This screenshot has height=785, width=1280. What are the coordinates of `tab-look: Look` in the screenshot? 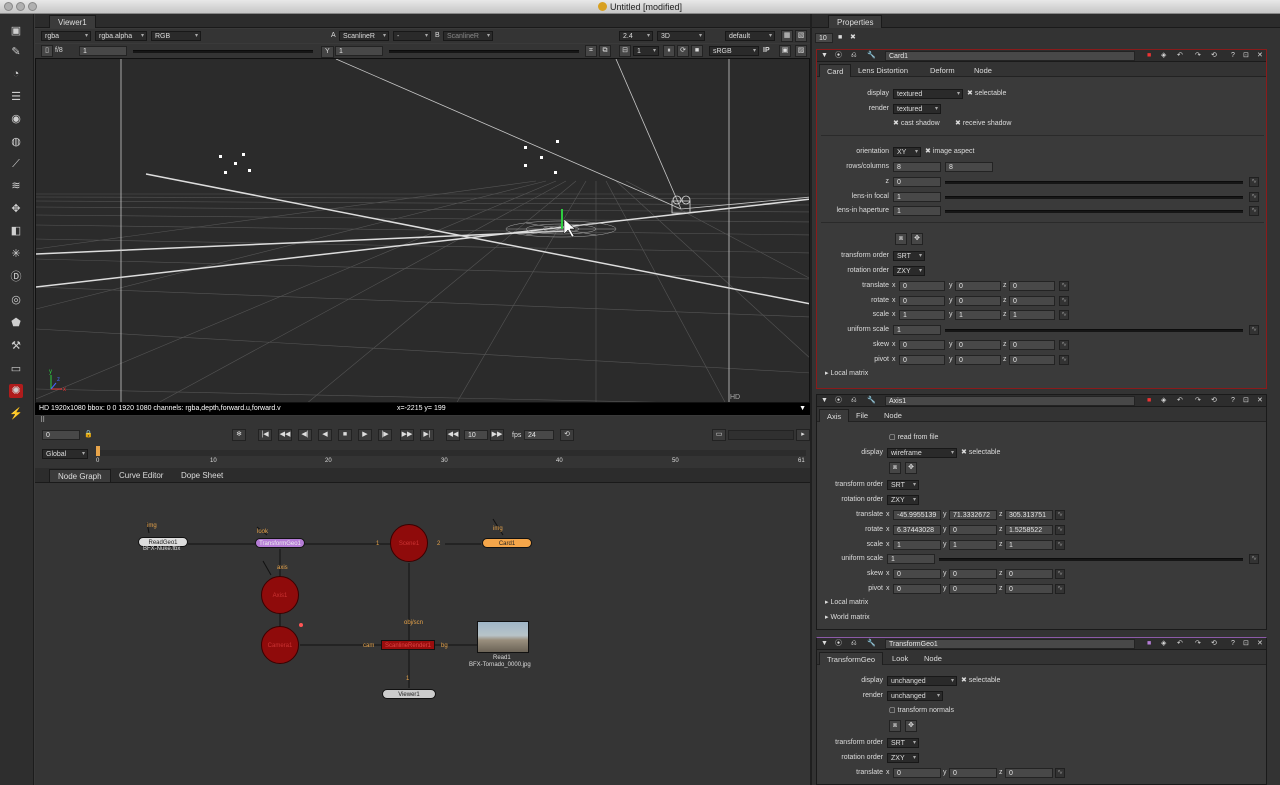 It's located at (900, 658).